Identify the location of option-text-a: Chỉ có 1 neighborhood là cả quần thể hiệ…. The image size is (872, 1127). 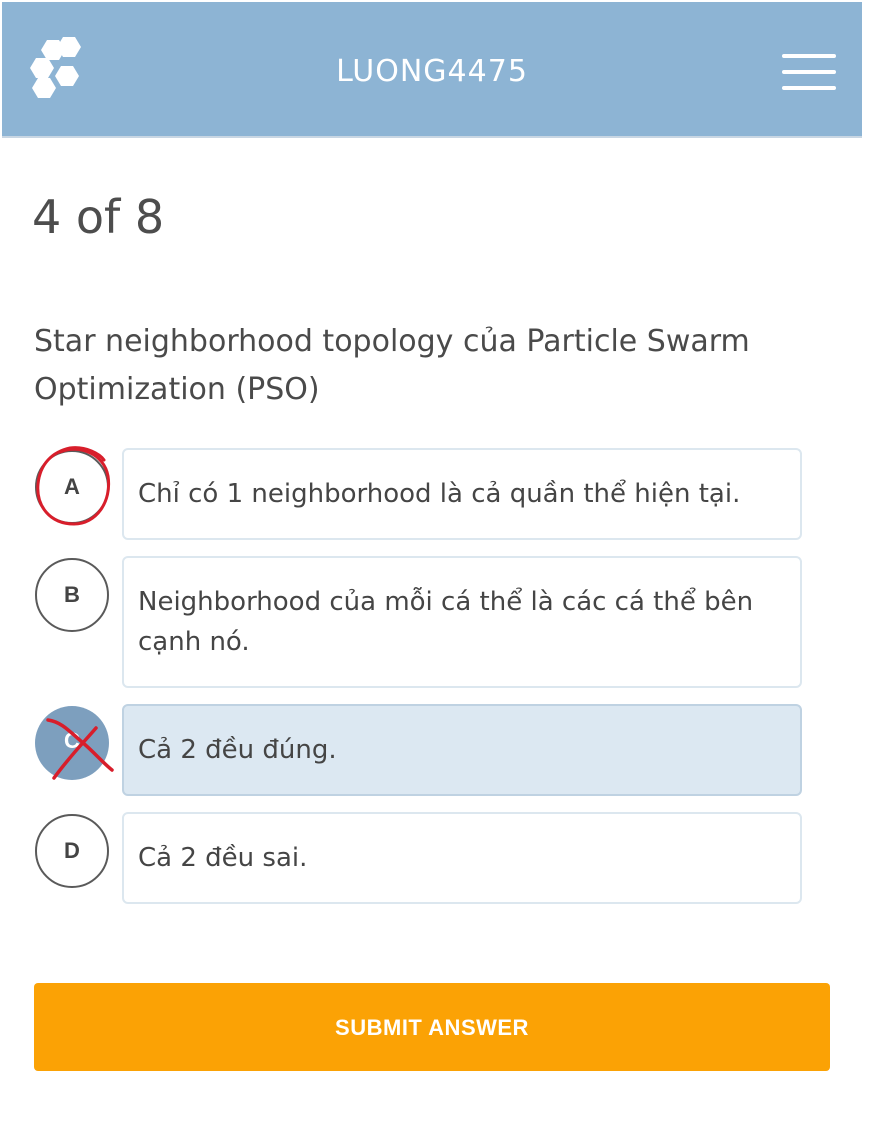
(462, 494).